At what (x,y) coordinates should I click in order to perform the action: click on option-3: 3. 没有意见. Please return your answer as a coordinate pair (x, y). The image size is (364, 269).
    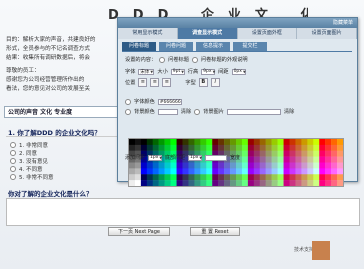
    Looking at the image, I should click on (32, 161).